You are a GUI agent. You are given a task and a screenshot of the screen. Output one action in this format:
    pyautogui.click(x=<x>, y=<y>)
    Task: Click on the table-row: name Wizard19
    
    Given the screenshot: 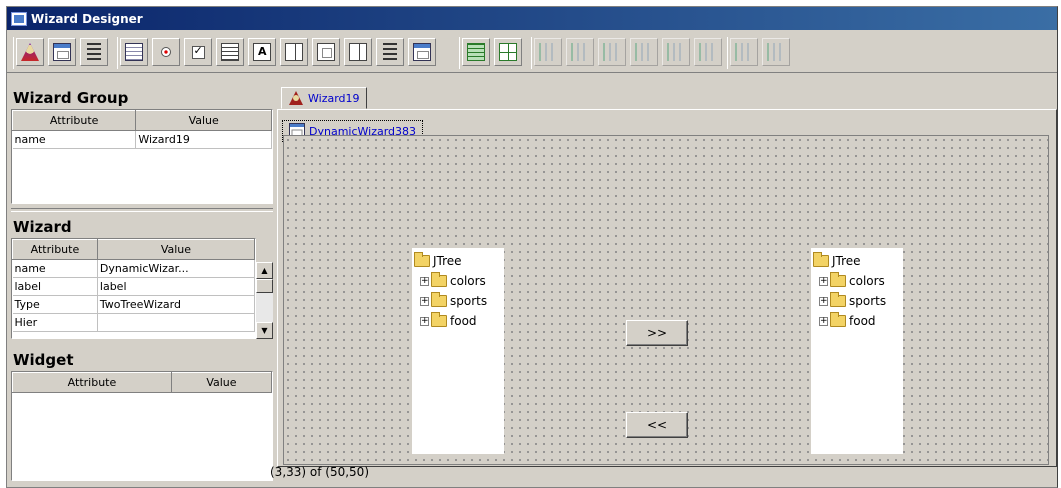 What is the action you would take?
    pyautogui.click(x=142, y=139)
    